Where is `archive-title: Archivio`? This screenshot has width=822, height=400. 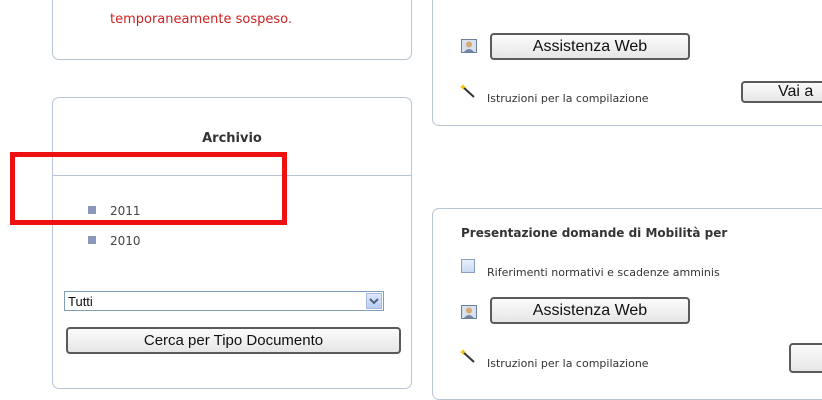
archive-title: Archivio is located at coordinates (232, 138).